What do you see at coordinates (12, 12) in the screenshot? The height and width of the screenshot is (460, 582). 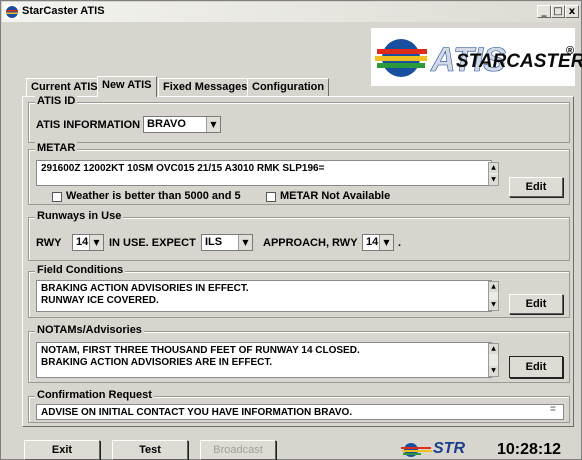 I see `app-icon` at bounding box center [12, 12].